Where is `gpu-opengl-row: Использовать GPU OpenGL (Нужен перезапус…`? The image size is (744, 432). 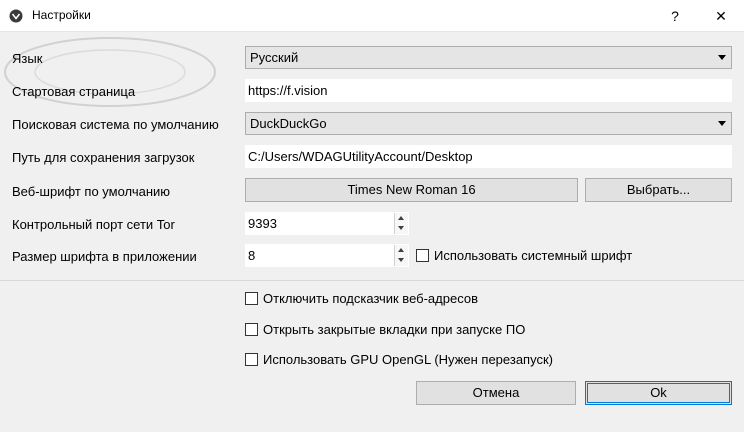 gpu-opengl-row: Использовать GPU OpenGL (Нужен перезапус… is located at coordinates (399, 359).